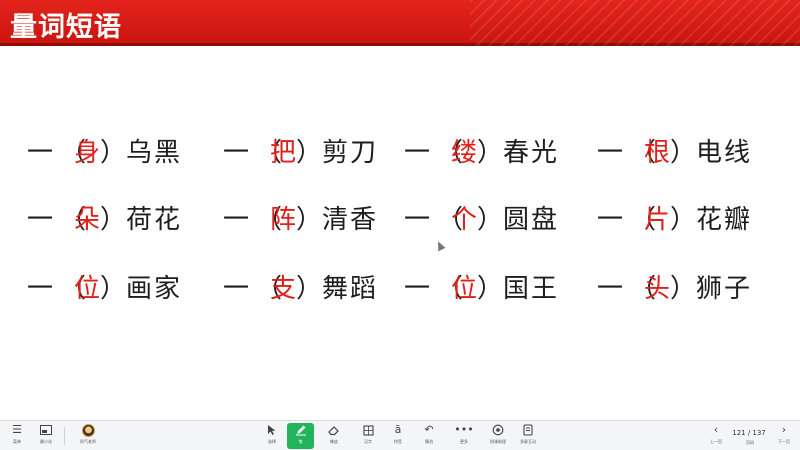 This screenshot has width=800, height=450. I want to click on measure-phrase: 一（支）舞蹈, so click(297, 286).